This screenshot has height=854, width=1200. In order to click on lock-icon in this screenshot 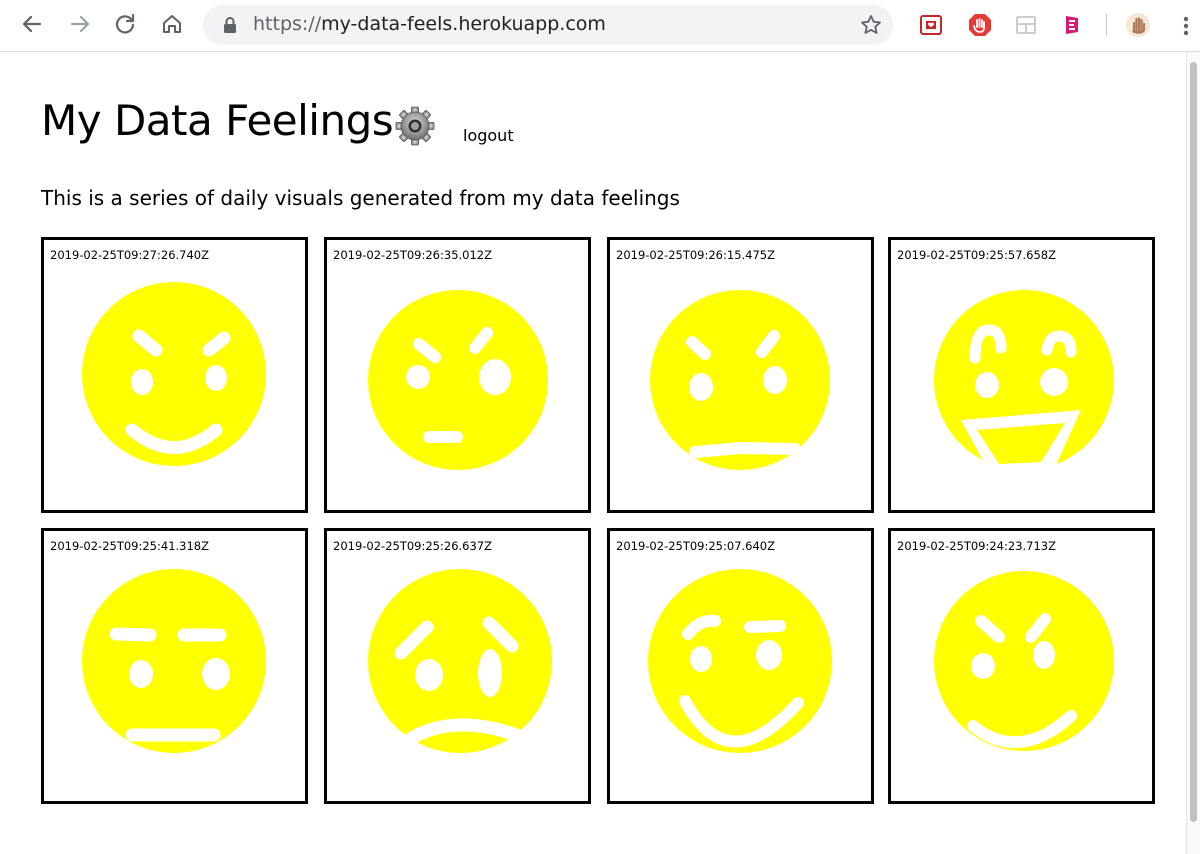, I will do `click(230, 25)`.